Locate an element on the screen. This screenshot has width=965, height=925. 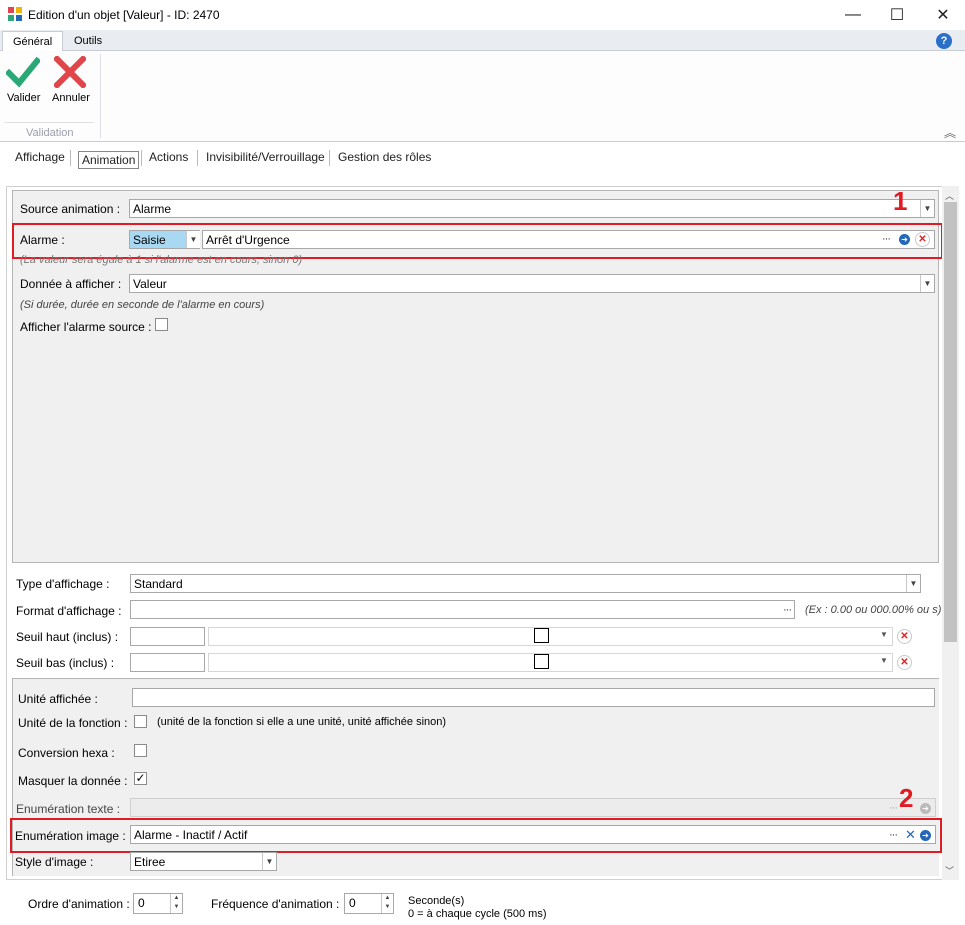
afficher-source-checkbox is located at coordinates (161, 324).